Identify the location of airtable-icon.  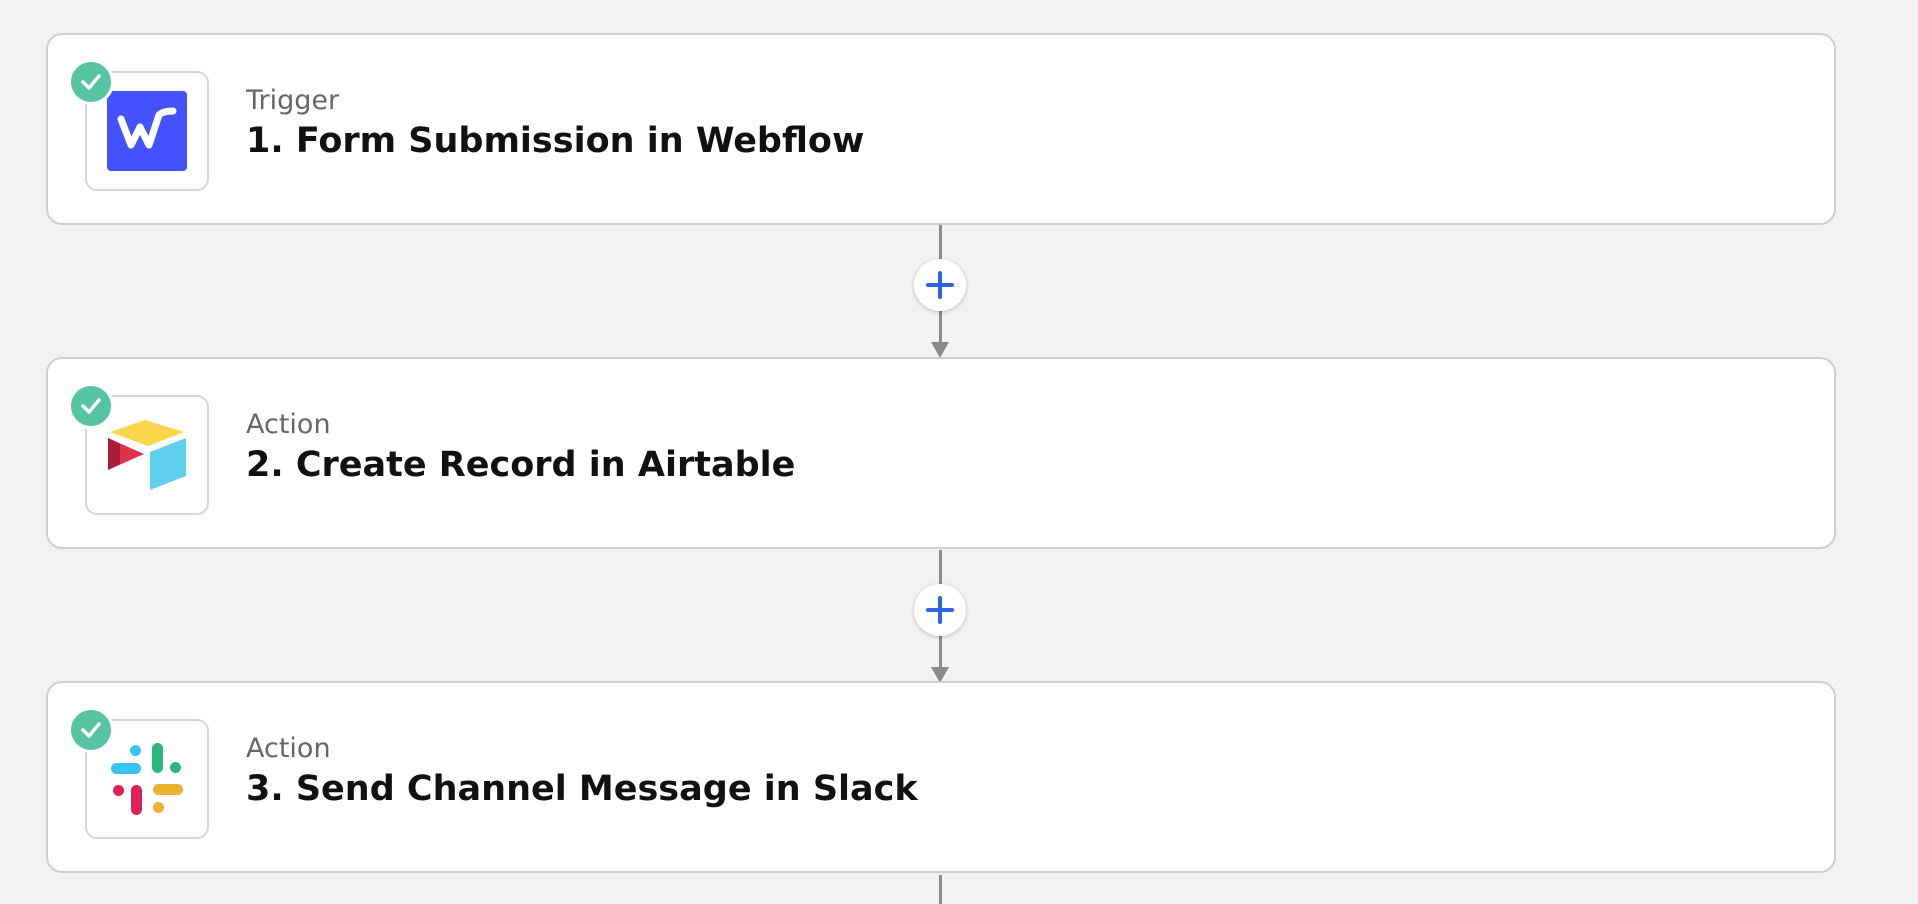
(147, 455).